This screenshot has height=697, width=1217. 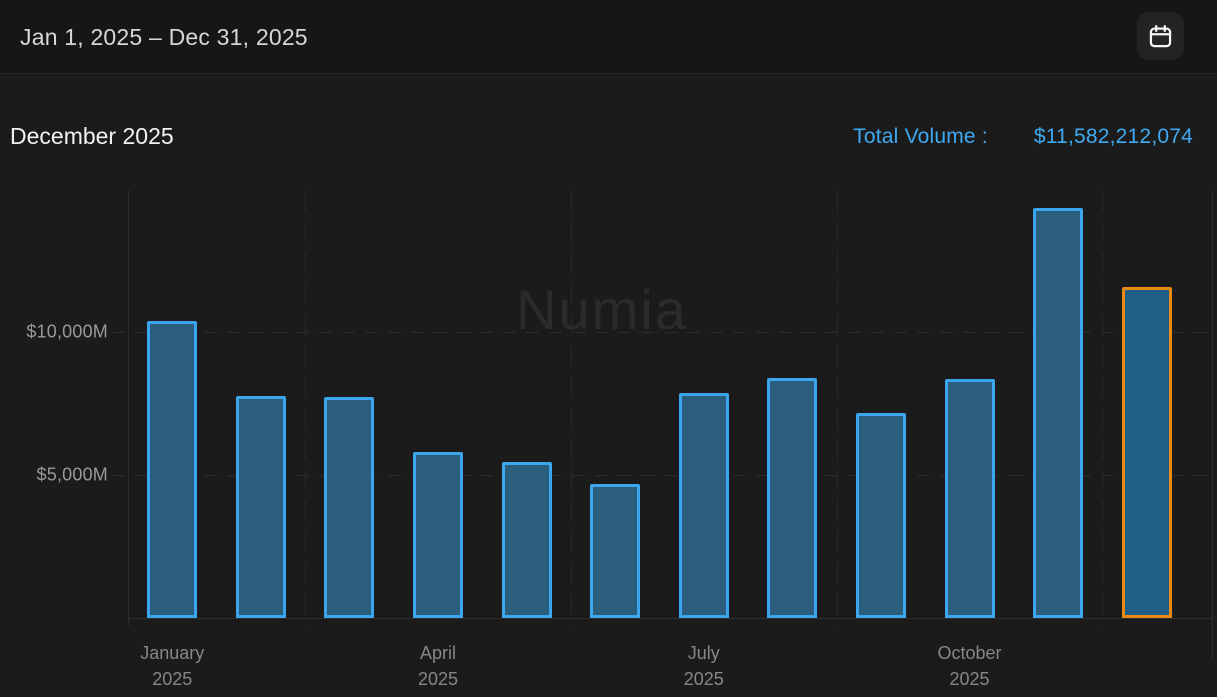 What do you see at coordinates (880, 515) in the screenshot?
I see `bar-september` at bounding box center [880, 515].